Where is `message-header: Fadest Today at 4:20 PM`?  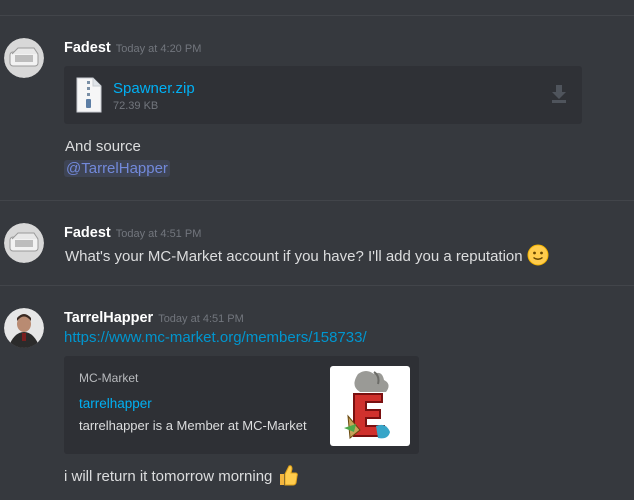 message-header: Fadest Today at 4:20 PM is located at coordinates (132, 48).